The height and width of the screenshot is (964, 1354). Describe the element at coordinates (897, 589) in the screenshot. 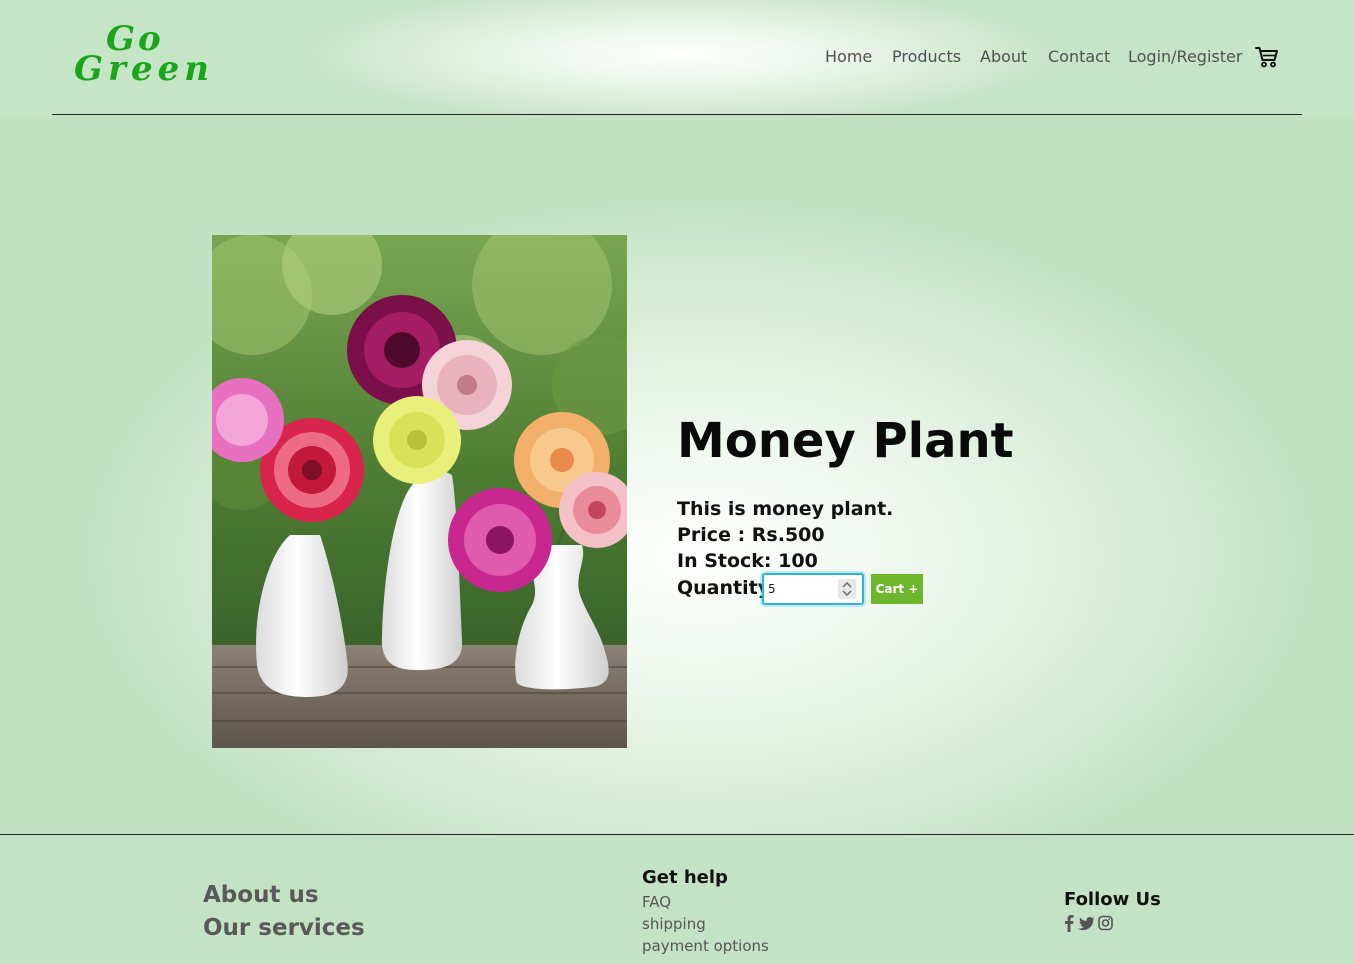

I see `add-to-cart-button: Cart +` at that location.